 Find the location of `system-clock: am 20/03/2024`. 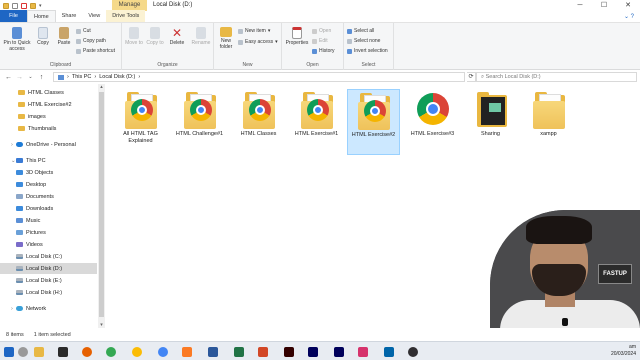

system-clock: am 20/03/2024 is located at coordinates (623, 351).